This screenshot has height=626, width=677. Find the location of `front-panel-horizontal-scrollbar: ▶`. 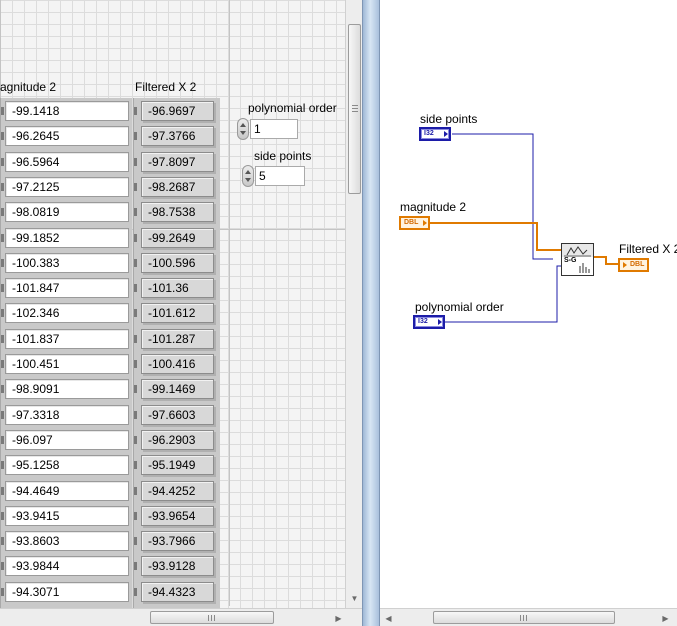

front-panel-horizontal-scrollbar: ▶ is located at coordinates (181, 617).